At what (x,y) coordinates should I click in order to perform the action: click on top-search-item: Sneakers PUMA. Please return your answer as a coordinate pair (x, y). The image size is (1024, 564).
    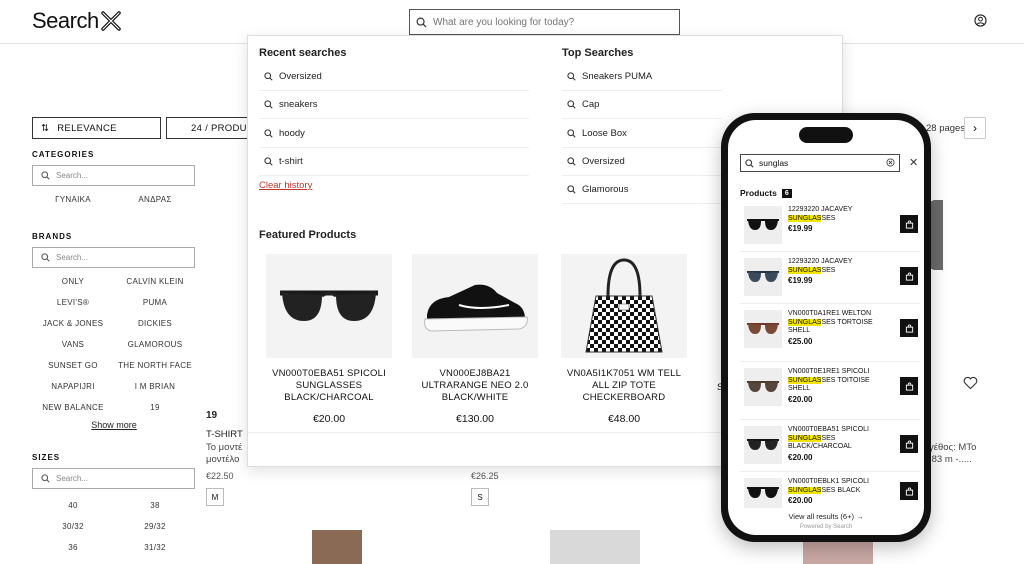
    Looking at the image, I should click on (642, 77).